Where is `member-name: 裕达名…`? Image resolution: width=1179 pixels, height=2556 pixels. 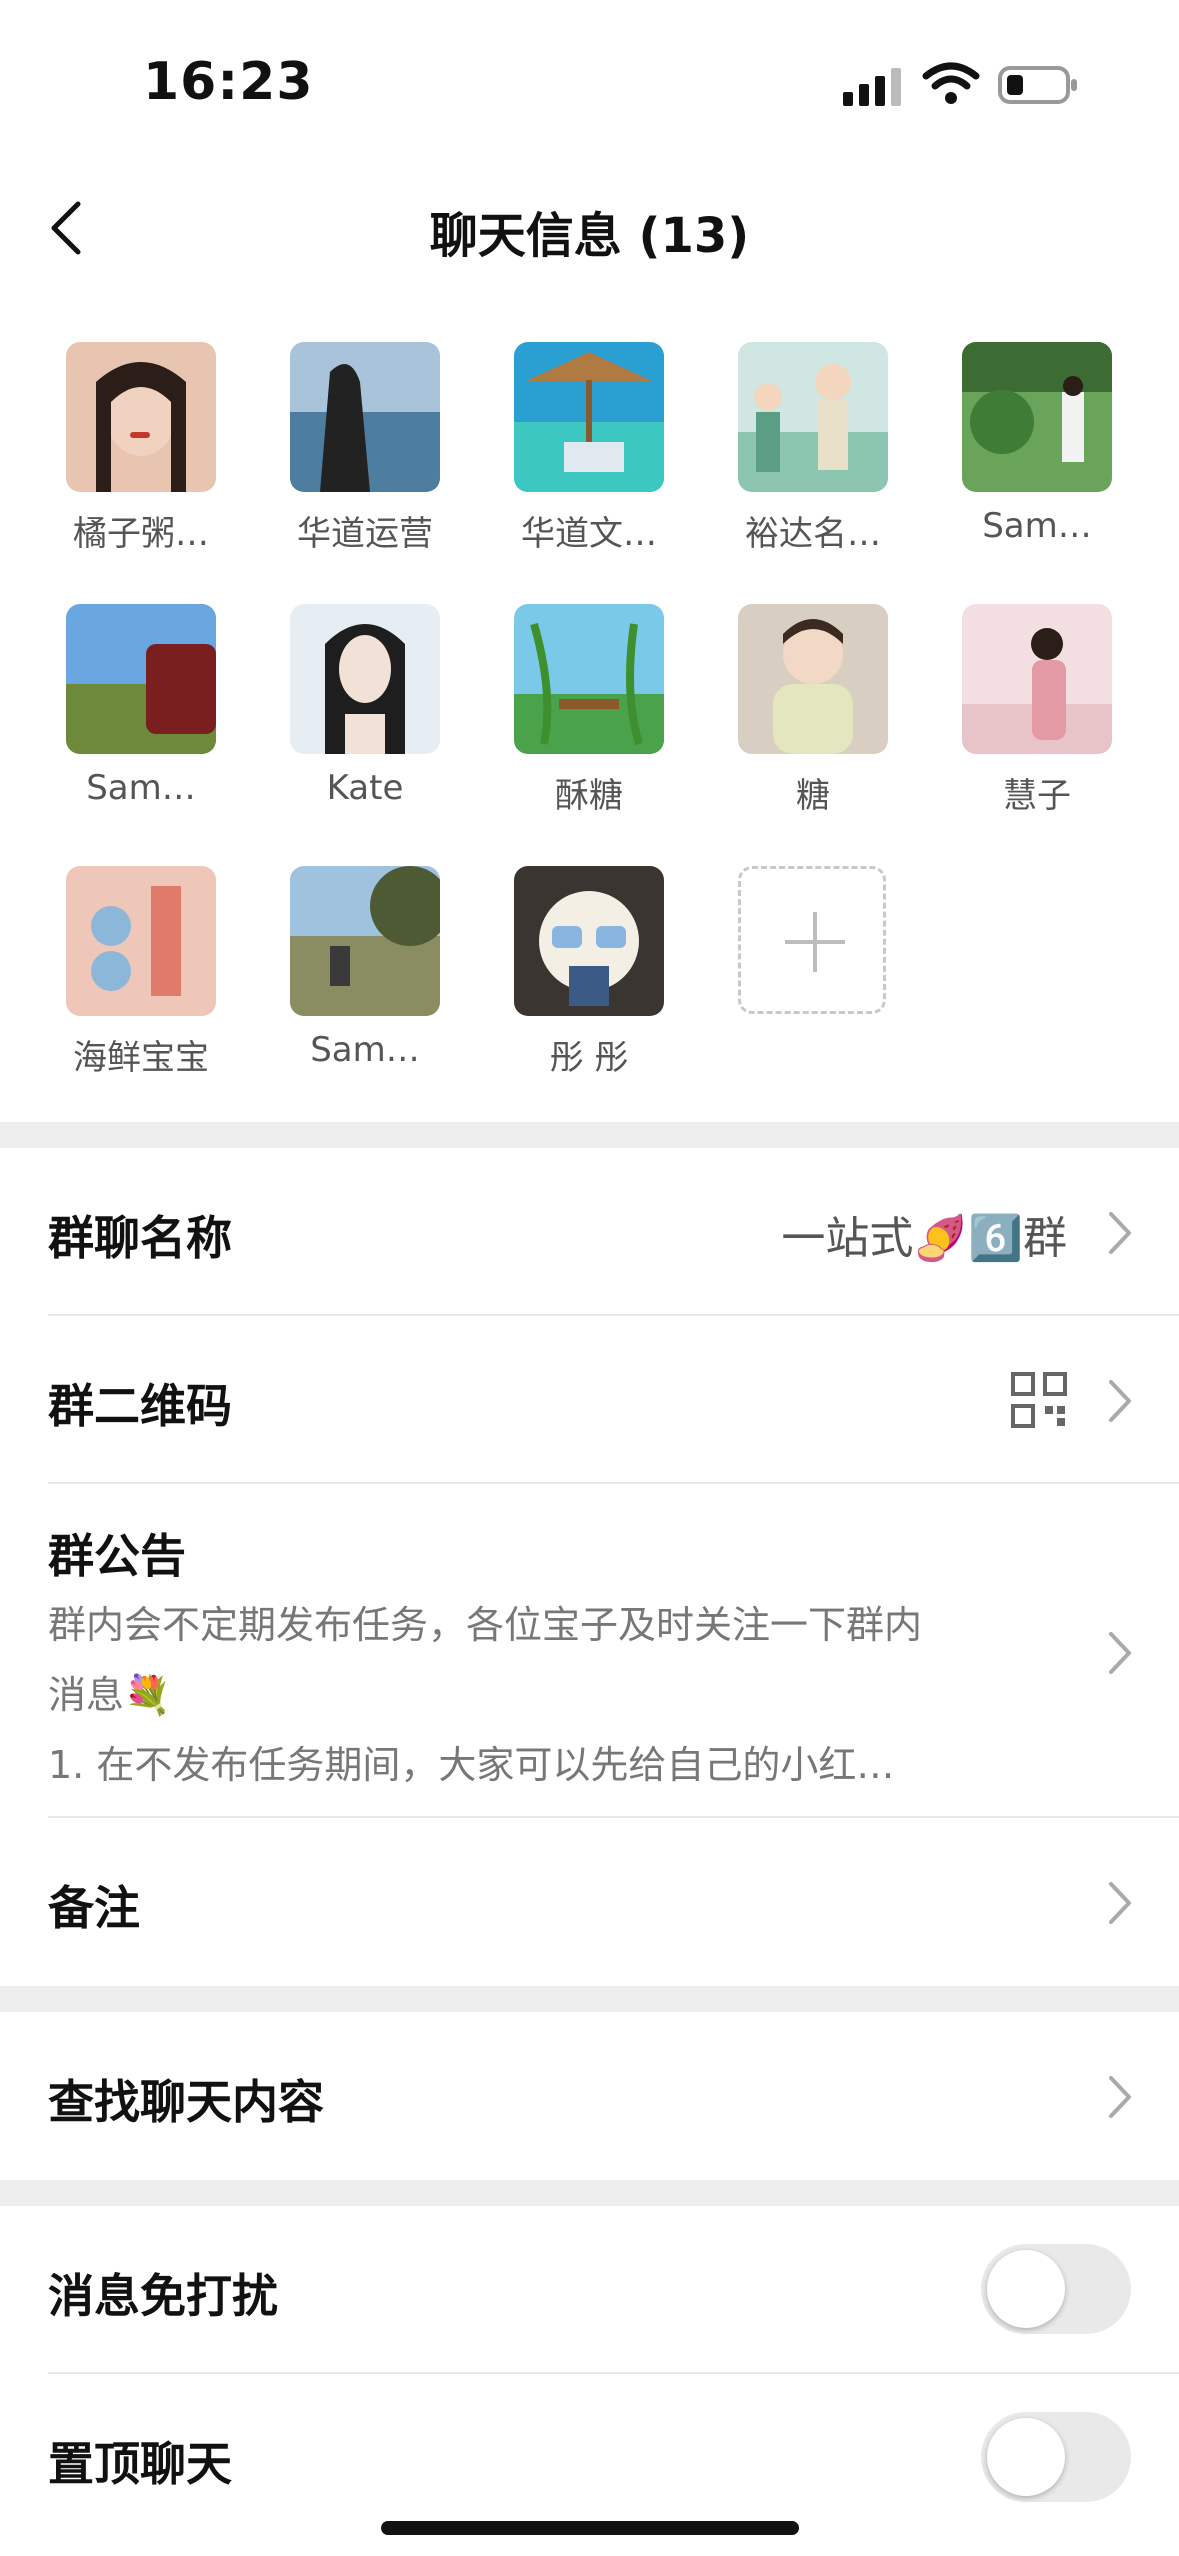 member-name: 裕达名… is located at coordinates (813, 534).